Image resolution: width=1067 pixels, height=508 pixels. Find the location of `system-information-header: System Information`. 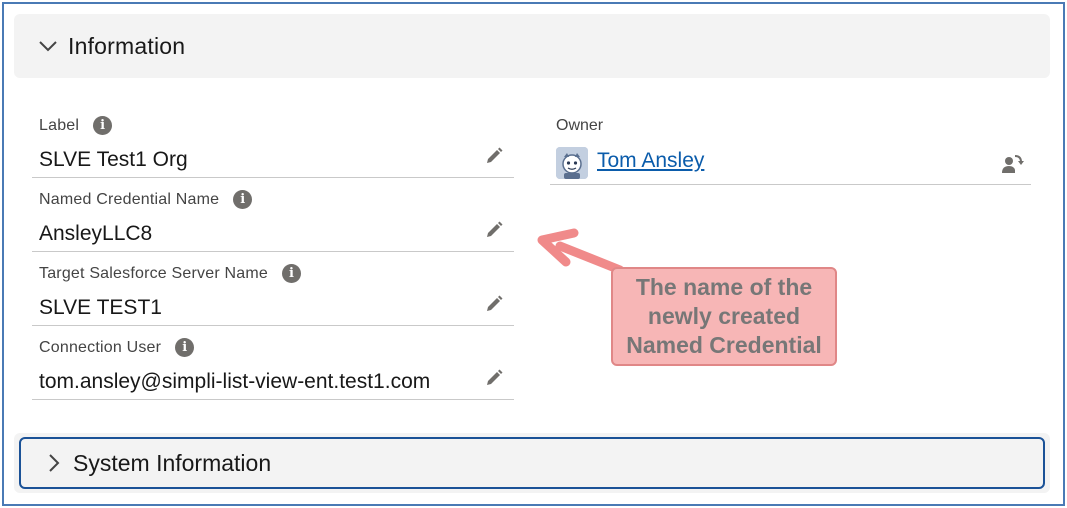

system-information-header: System Information is located at coordinates (532, 463).